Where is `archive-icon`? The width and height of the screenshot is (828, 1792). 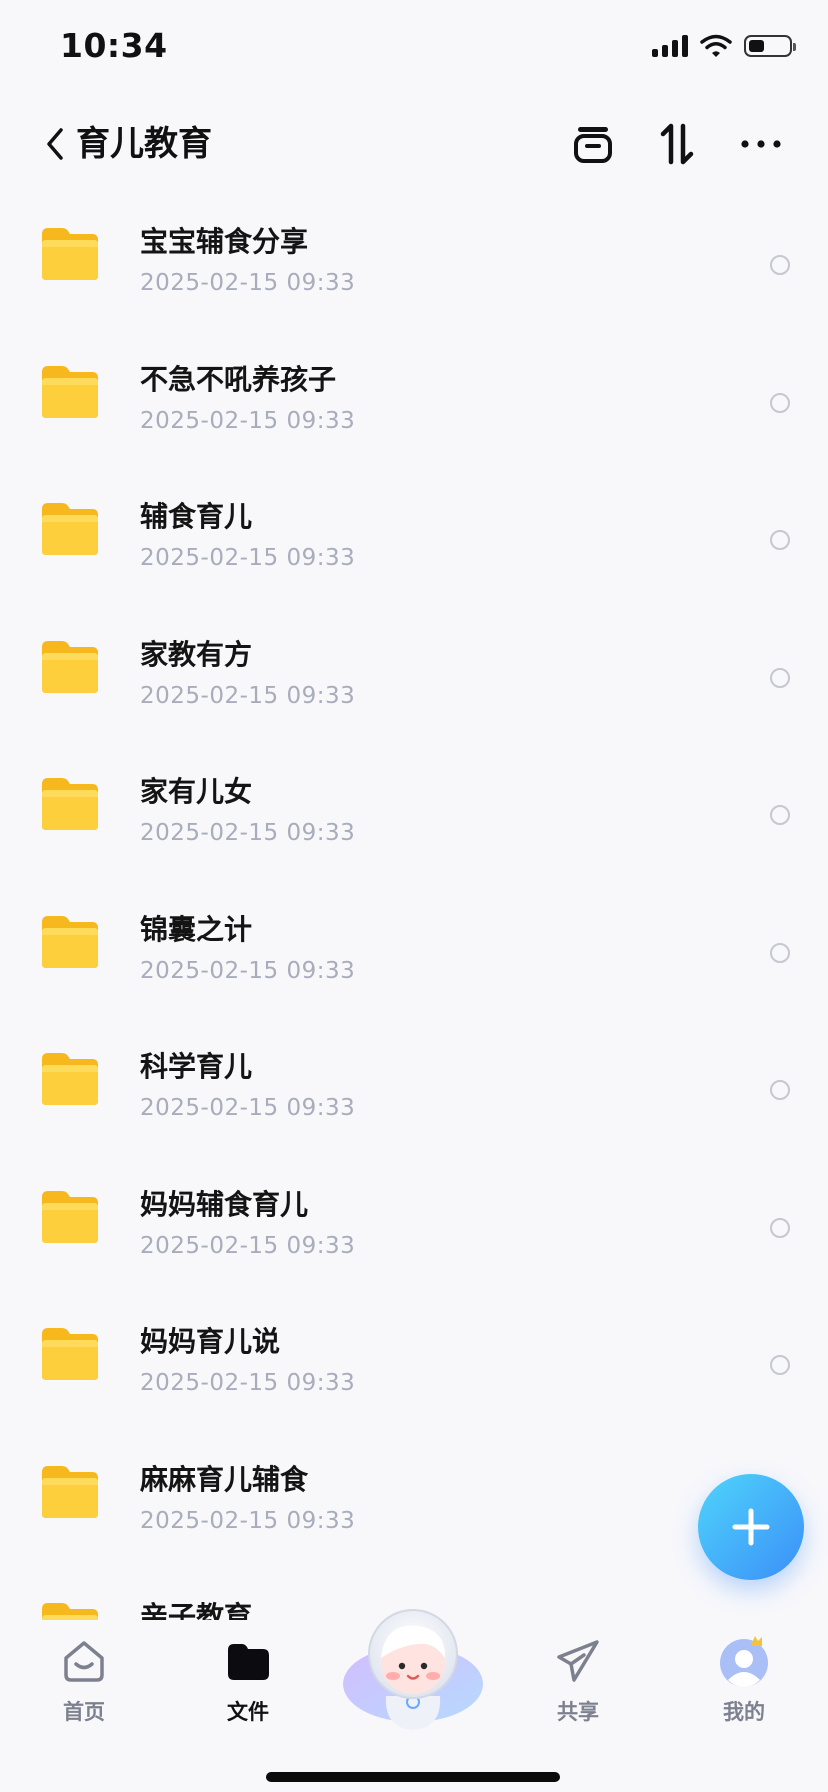 archive-icon is located at coordinates (593, 145).